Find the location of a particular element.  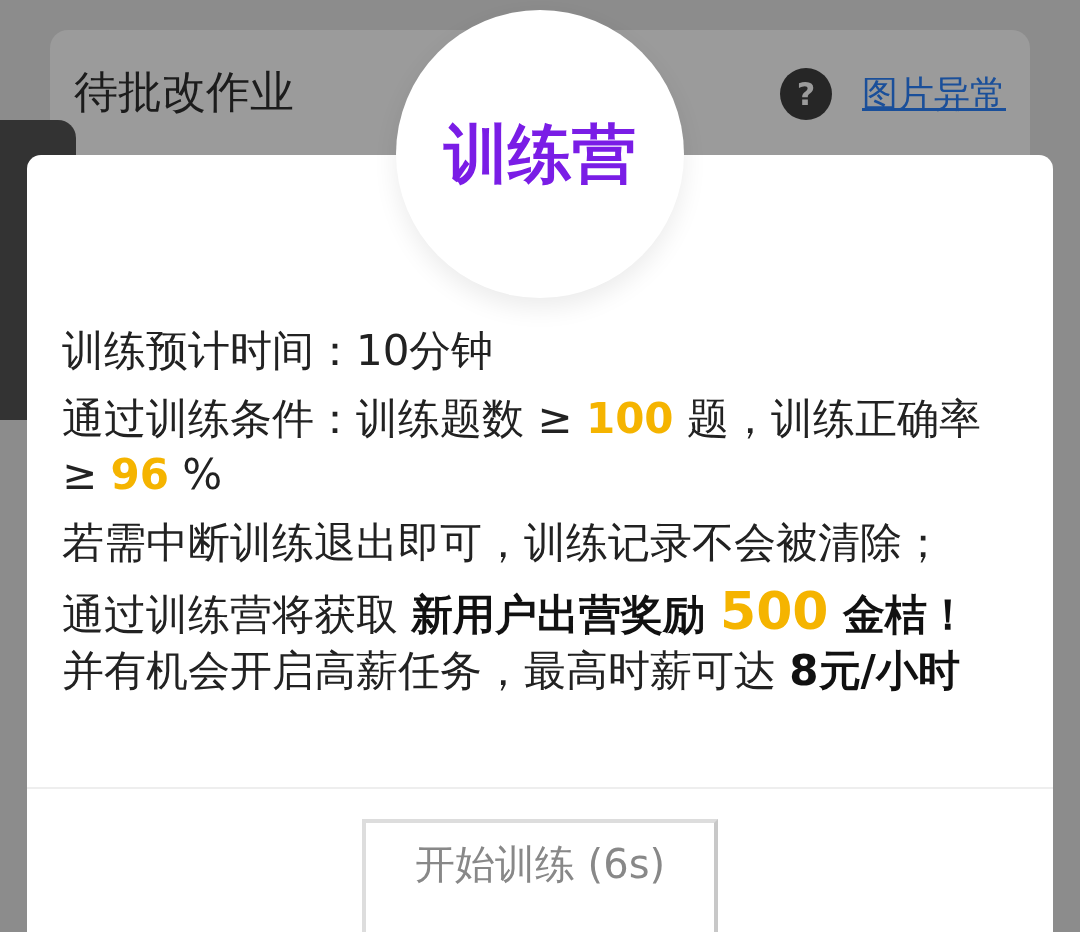

dialog-title: 训练营 is located at coordinates (540, 154).